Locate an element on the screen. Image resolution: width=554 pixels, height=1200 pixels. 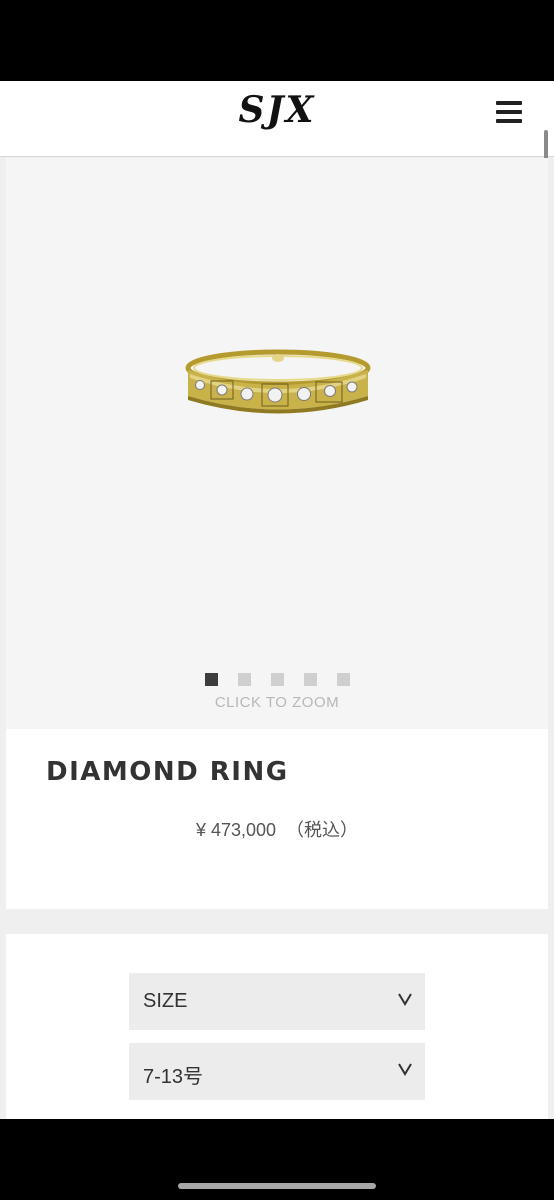
brand-logo: SJX is located at coordinates (277, 110).